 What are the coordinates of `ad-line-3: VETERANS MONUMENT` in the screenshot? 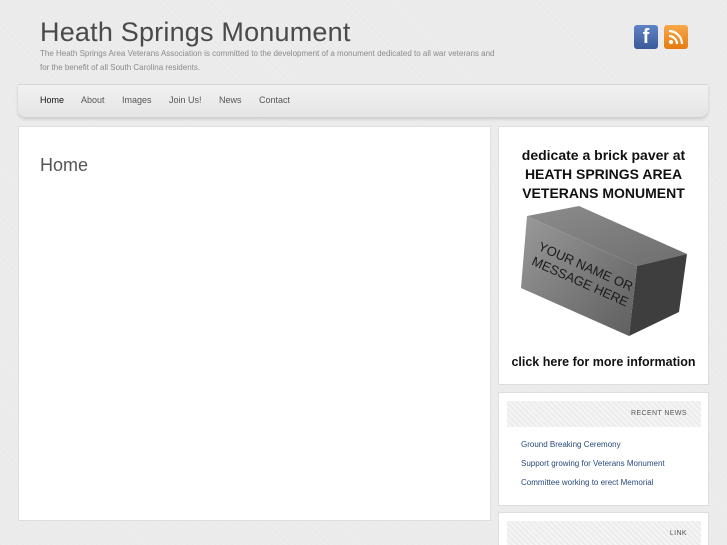 It's located at (603, 193).